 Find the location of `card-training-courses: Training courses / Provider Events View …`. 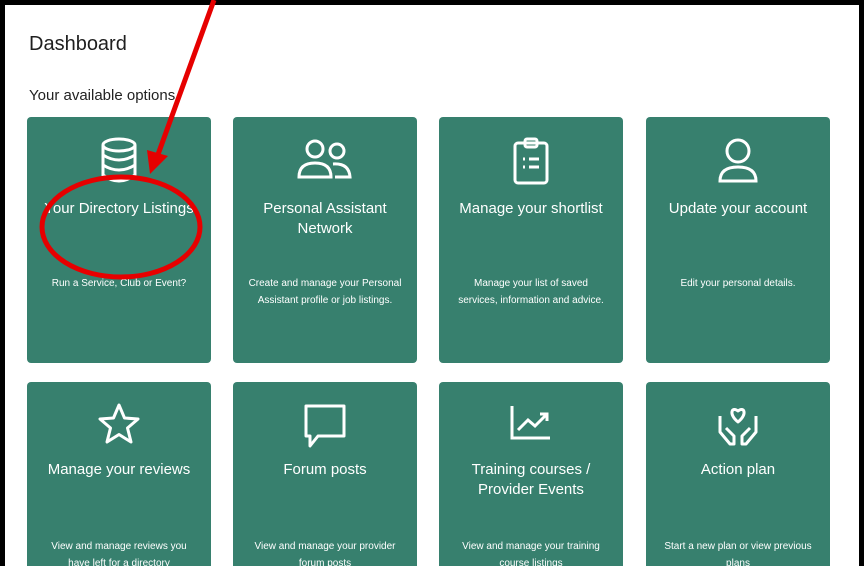

card-training-courses: Training courses / Provider Events View … is located at coordinates (531, 474).